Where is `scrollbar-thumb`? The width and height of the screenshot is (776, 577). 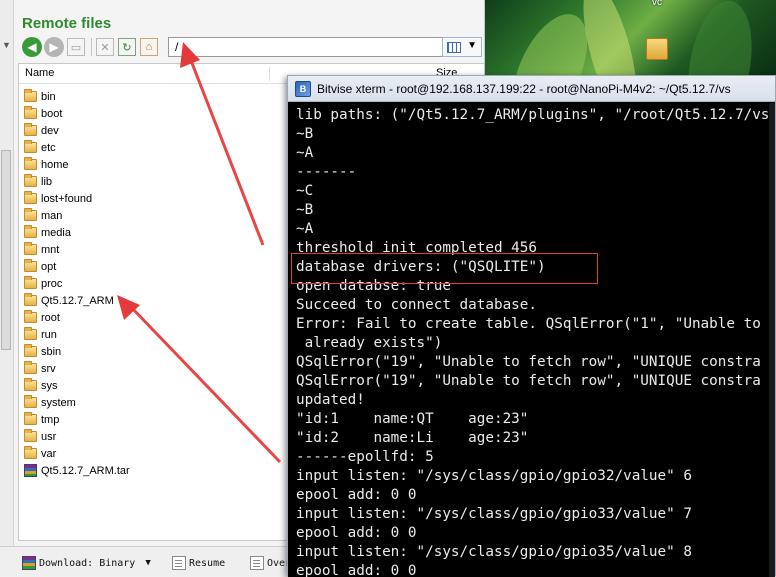
scrollbar-thumb is located at coordinates (6, 250).